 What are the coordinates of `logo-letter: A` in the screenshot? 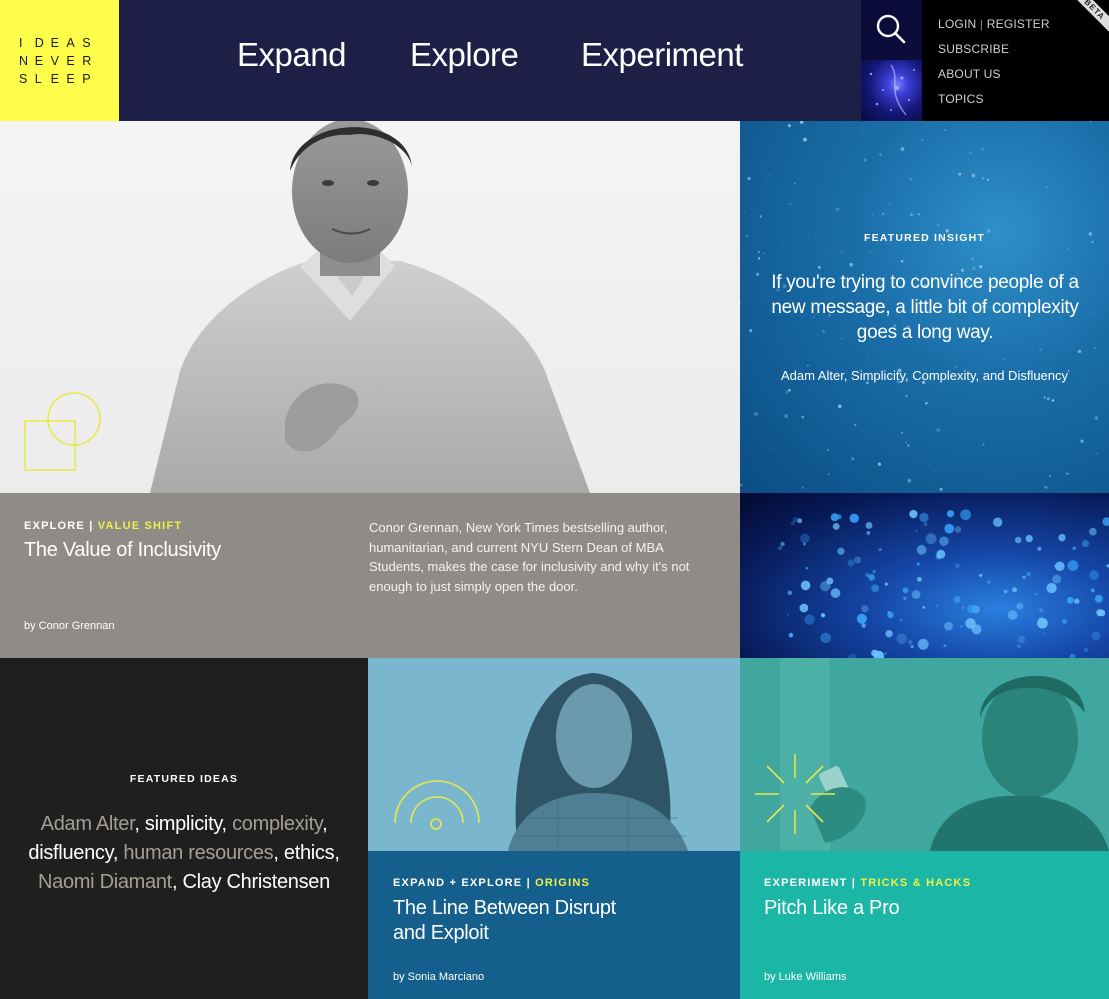 It's located at (70, 43).